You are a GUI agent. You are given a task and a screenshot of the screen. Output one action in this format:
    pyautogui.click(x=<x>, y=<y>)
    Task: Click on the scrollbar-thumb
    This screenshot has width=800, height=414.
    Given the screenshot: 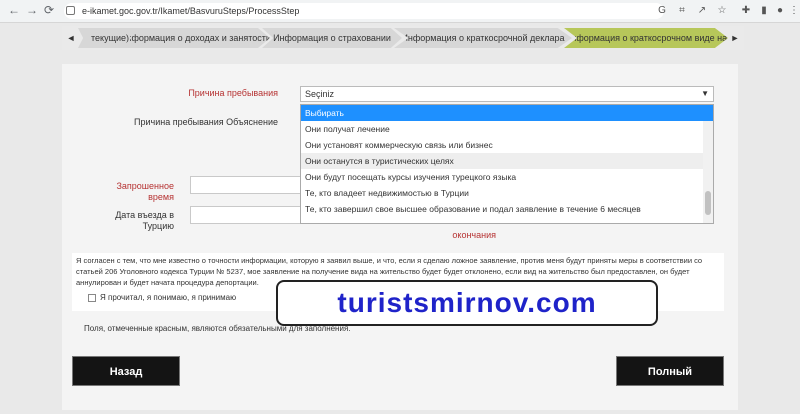 What is the action you would take?
    pyautogui.click(x=708, y=203)
    